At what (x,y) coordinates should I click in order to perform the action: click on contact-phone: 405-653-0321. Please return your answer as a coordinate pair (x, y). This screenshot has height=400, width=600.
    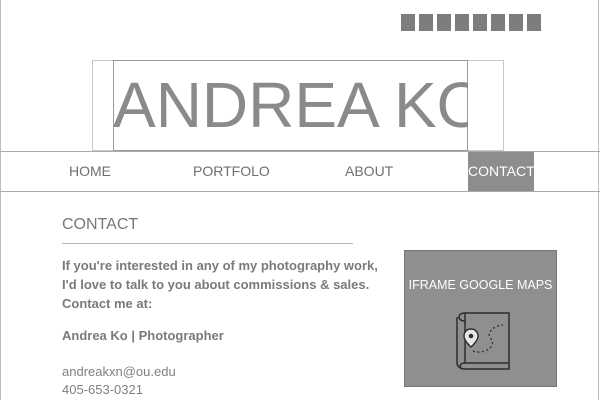
    Looking at the image, I should click on (102, 389).